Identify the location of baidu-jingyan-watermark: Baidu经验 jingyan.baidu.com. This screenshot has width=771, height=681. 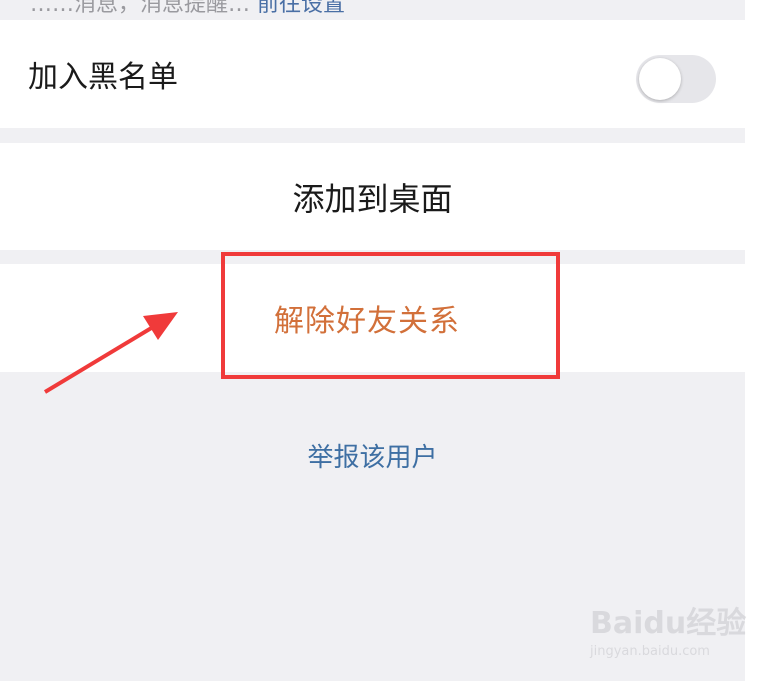
(668, 628).